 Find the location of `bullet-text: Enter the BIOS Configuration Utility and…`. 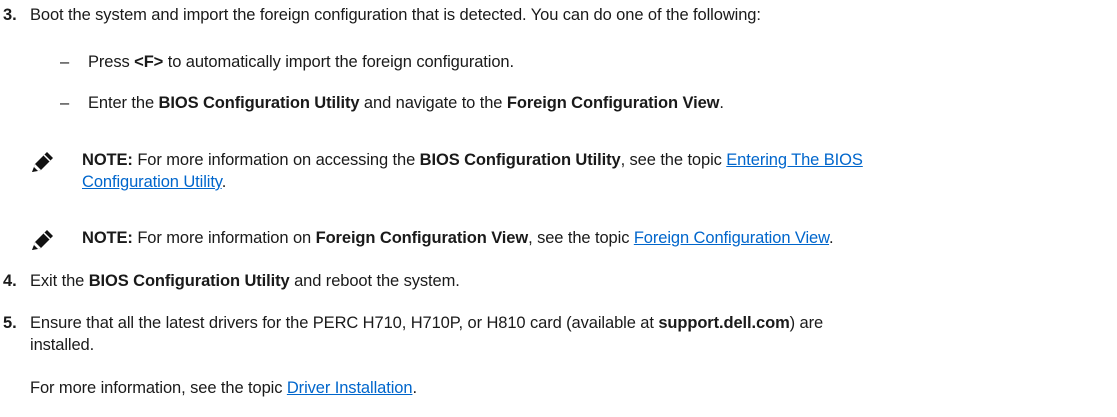

bullet-text: Enter the BIOS Configuration Utility and… is located at coordinates (406, 103).